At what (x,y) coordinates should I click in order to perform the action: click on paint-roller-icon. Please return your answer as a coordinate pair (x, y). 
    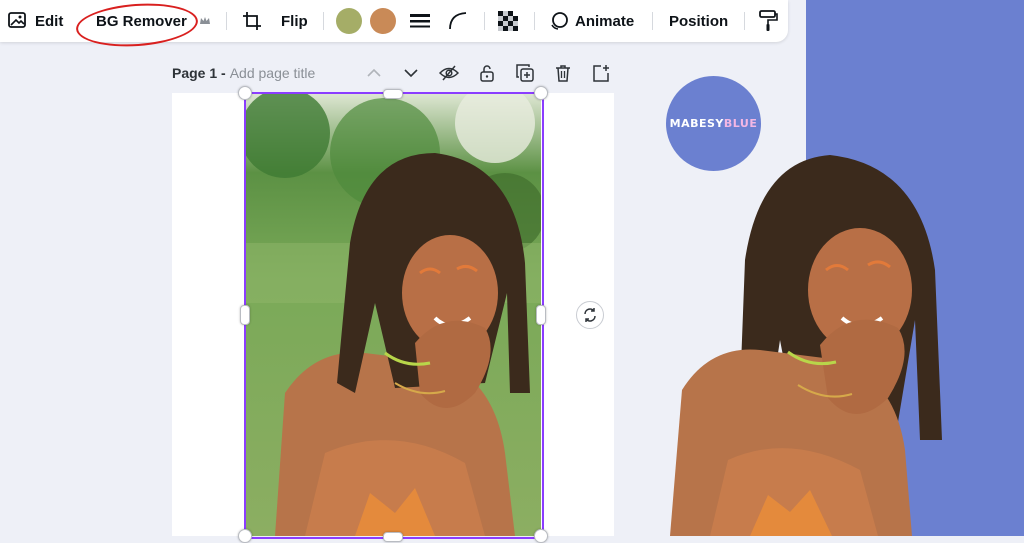
    Looking at the image, I should click on (768, 20).